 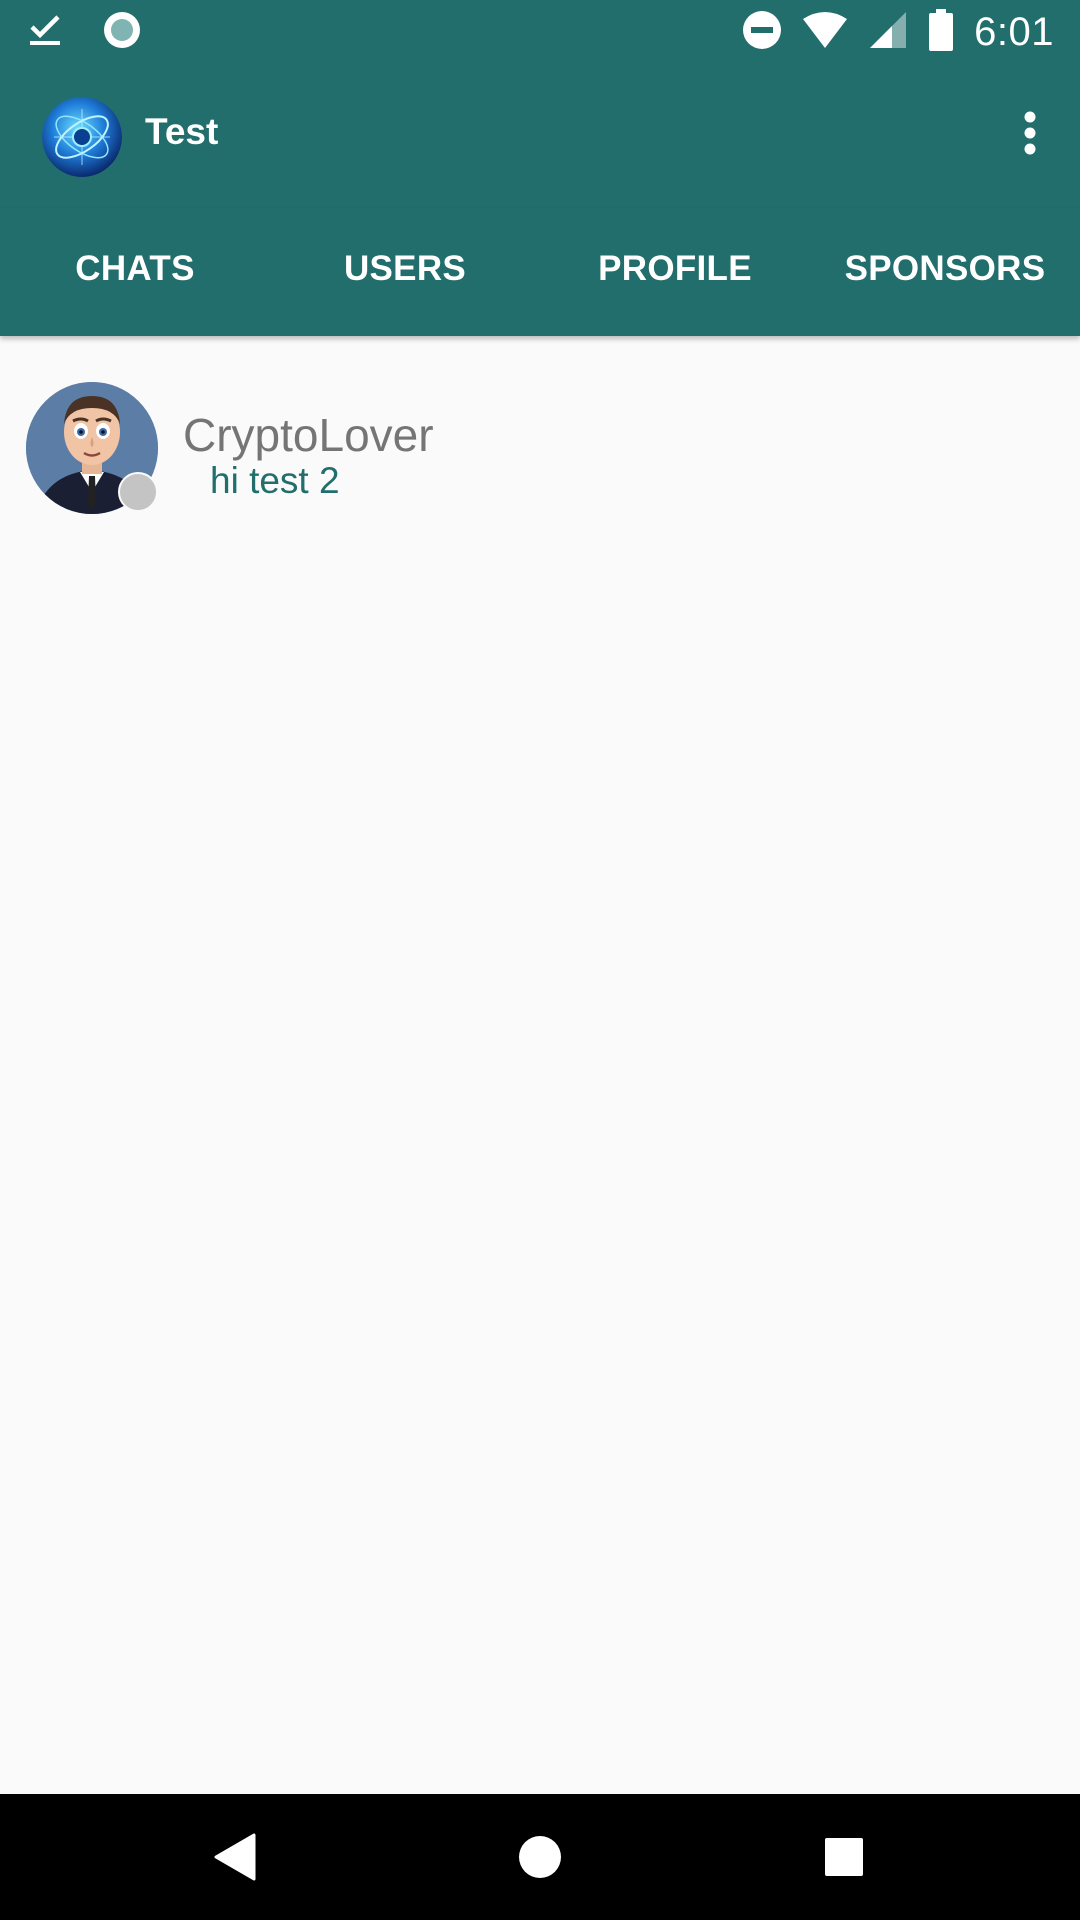 I want to click on back-icon, so click(x=235, y=1857).